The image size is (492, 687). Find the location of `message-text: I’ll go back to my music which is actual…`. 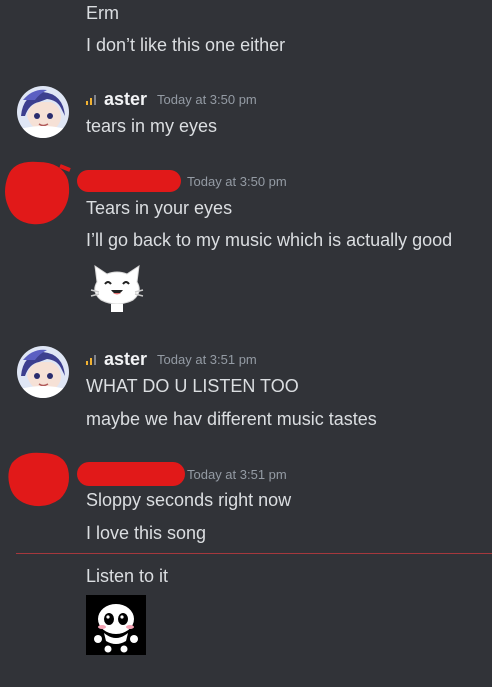

message-text: I’ll go back to my music which is actual… is located at coordinates (269, 240).